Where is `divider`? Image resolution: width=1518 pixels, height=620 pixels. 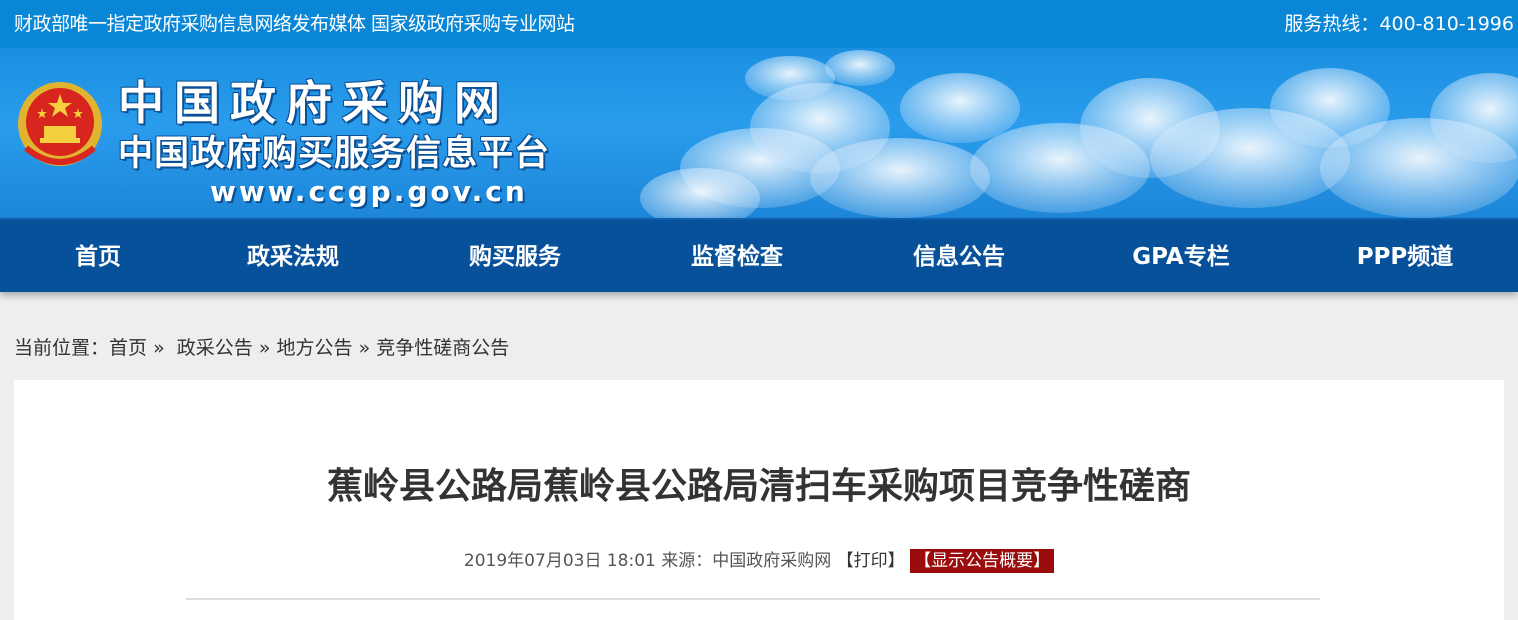
divider is located at coordinates (753, 599).